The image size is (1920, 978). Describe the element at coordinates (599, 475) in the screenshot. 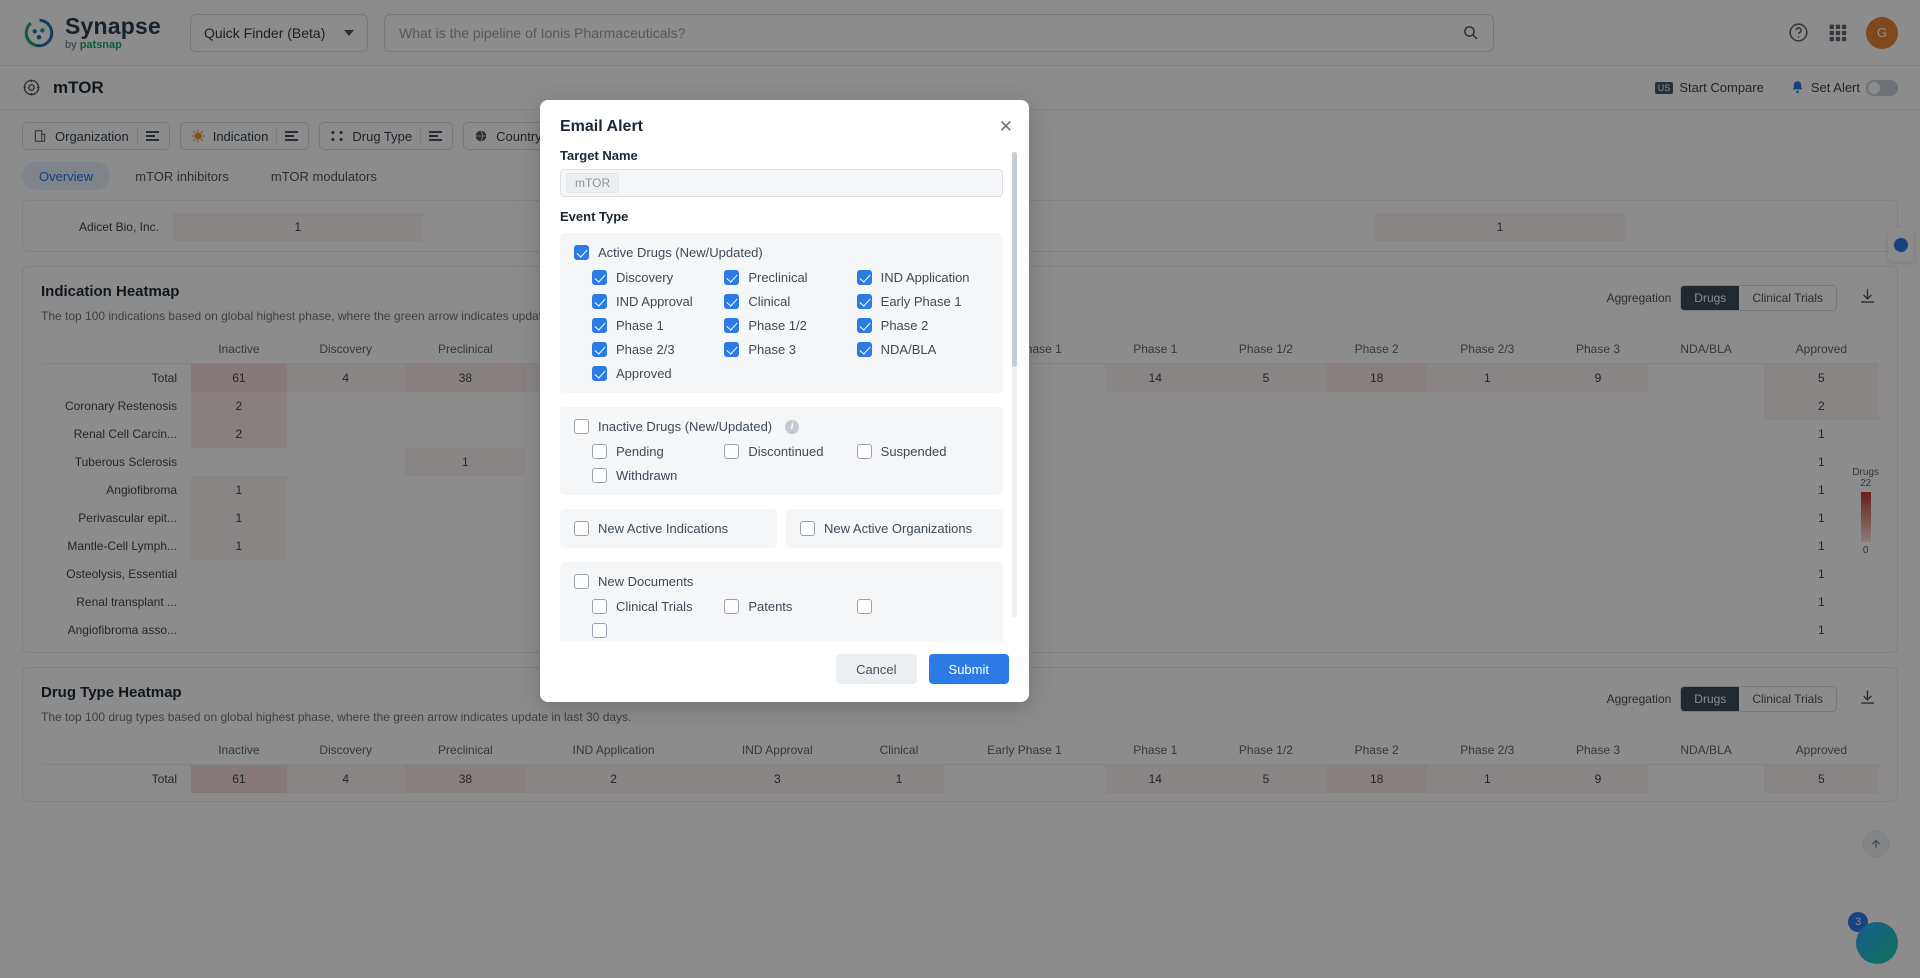

I see `checkbox-withdrawn` at that location.